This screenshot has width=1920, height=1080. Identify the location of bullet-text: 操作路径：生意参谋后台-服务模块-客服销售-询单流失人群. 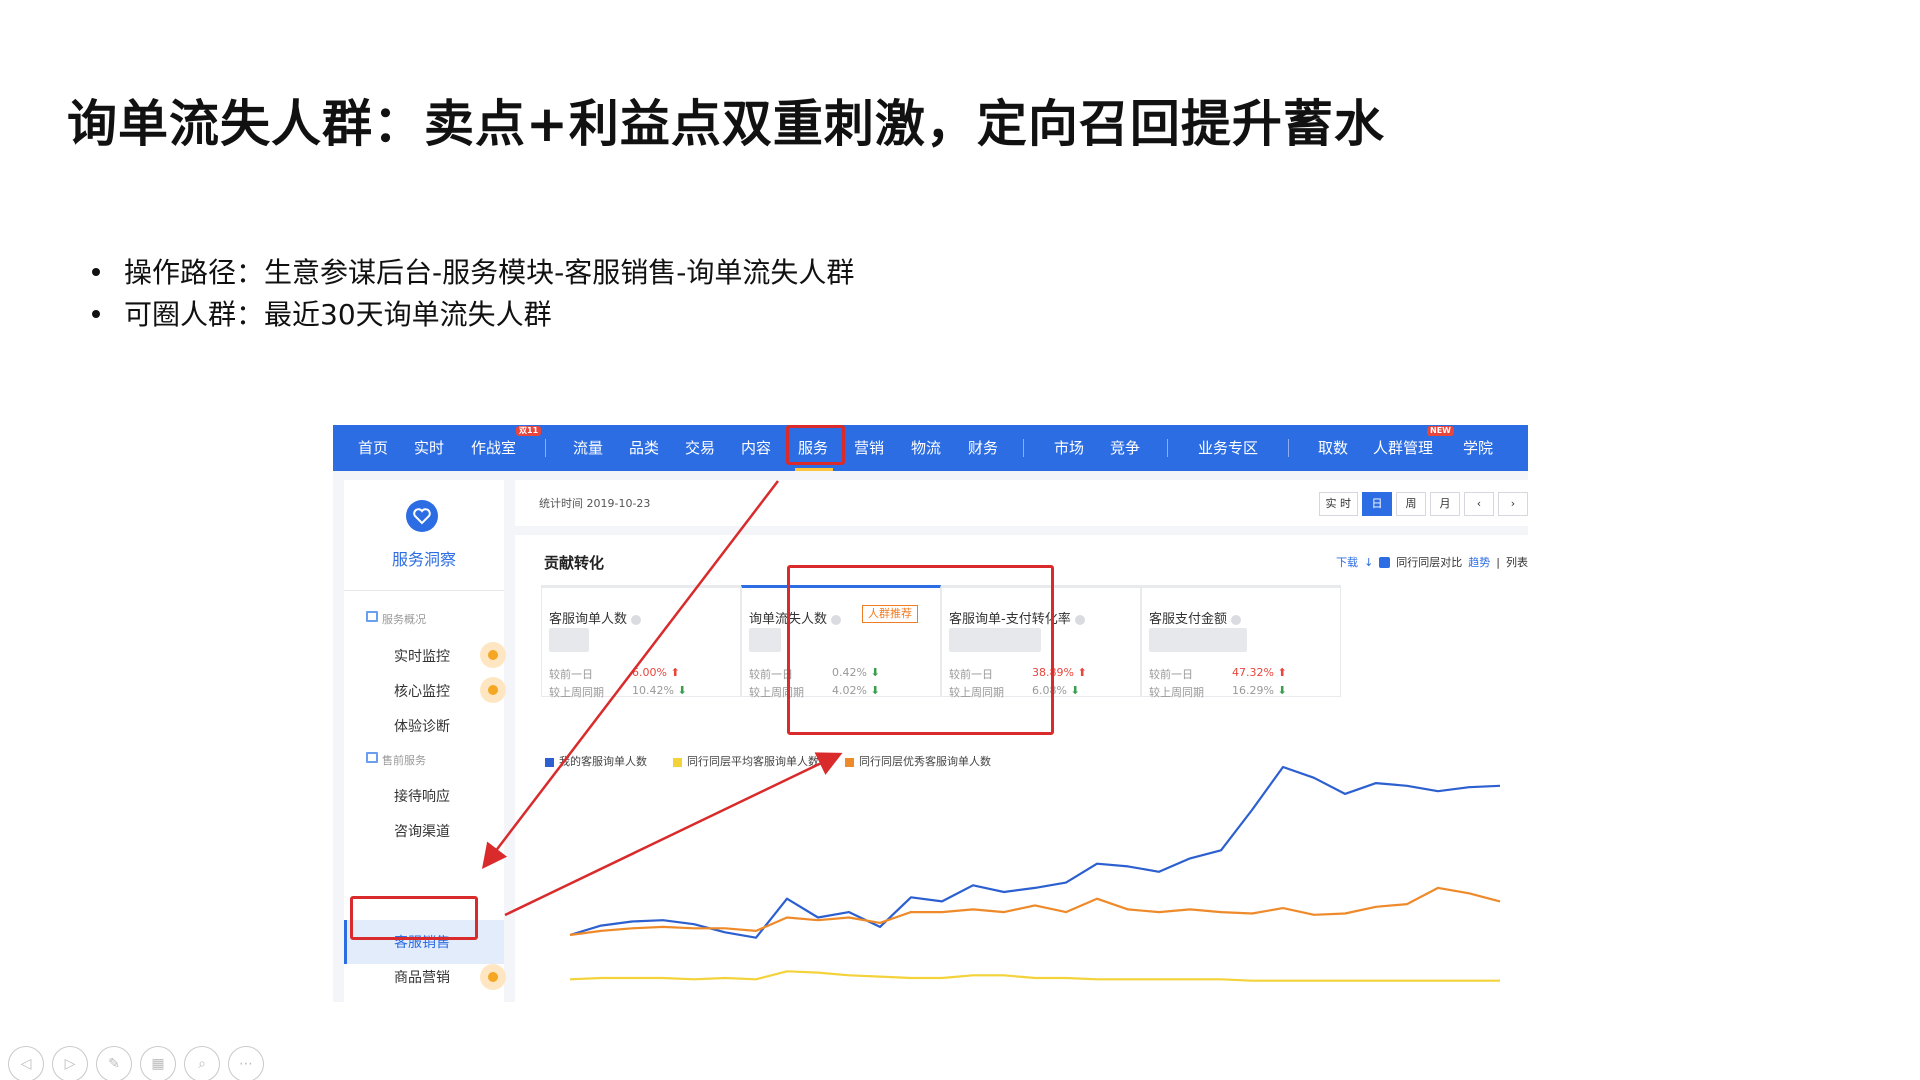
(489, 272).